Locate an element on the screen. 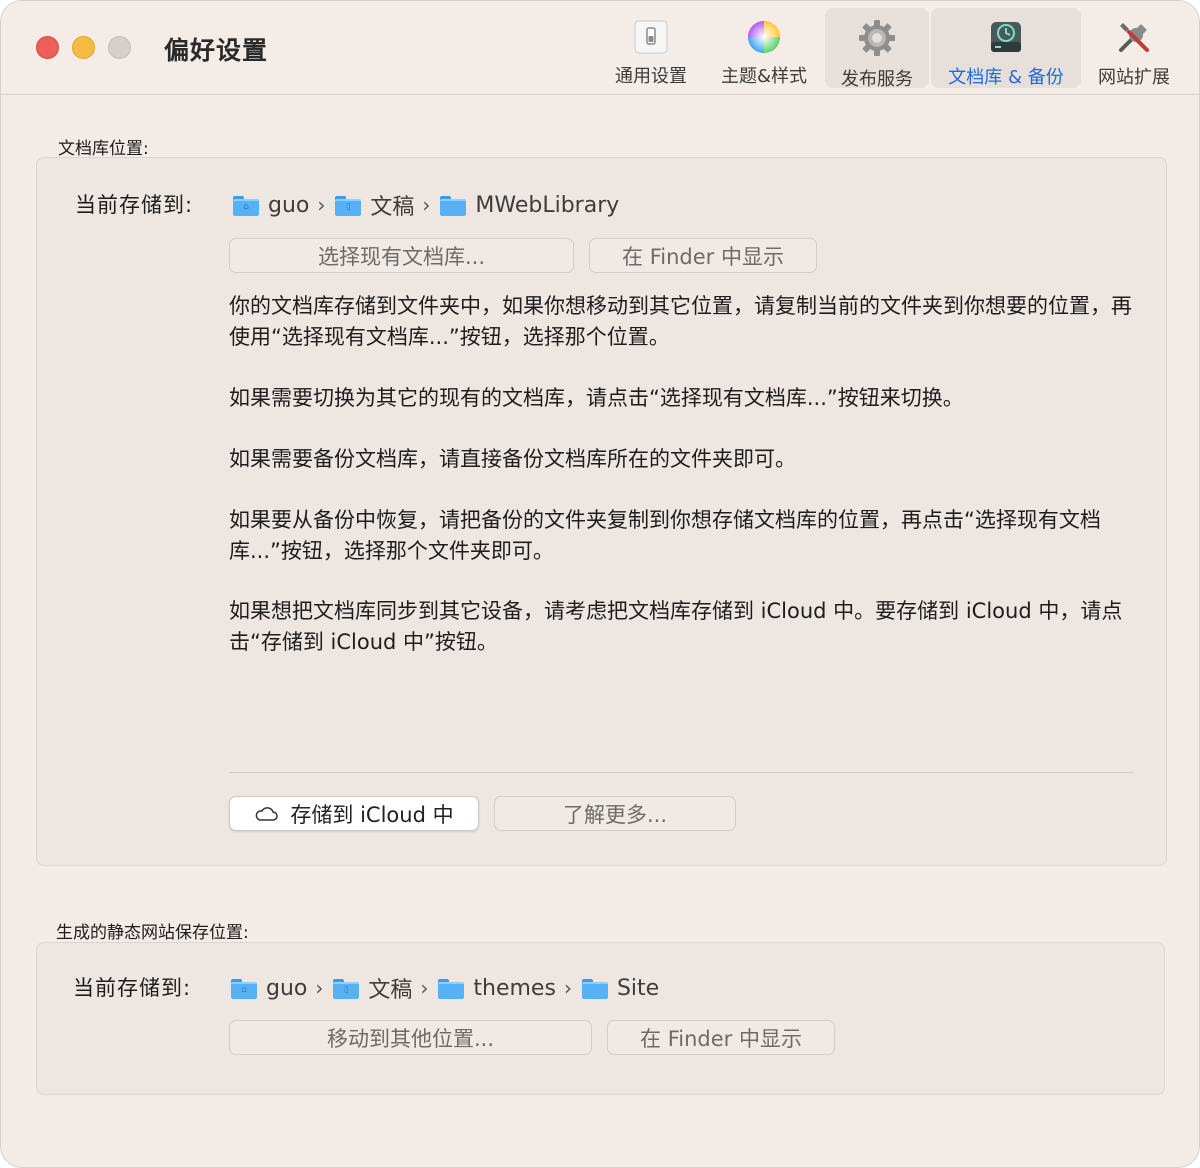 Image resolution: width=1200 pixels, height=1168 pixels. cloud-icon is located at coordinates (266, 814).